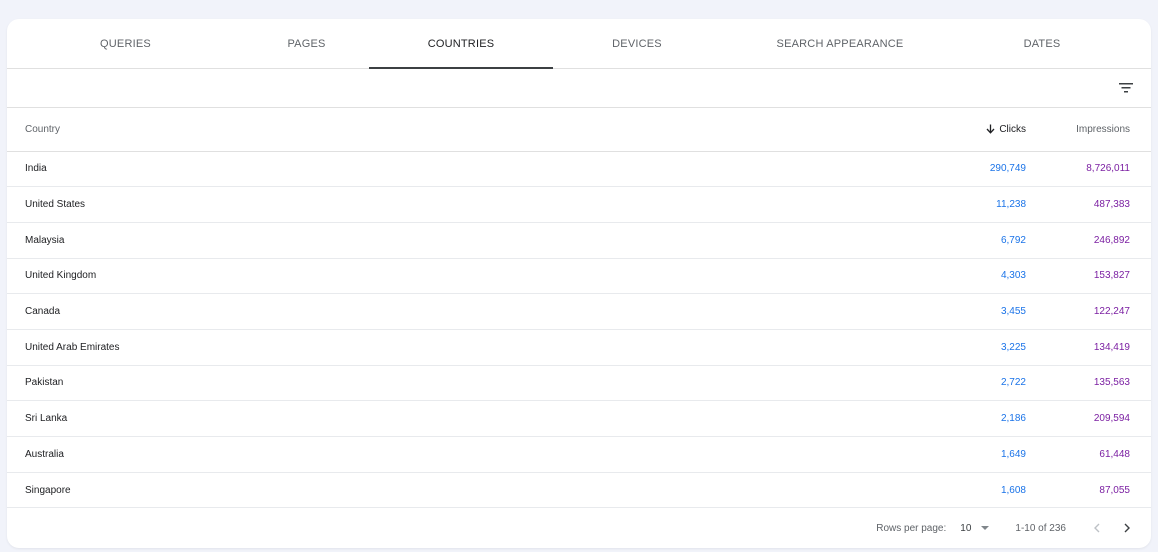  Describe the element at coordinates (1111, 347) in the screenshot. I see `cell-impressions: 134,419` at that location.